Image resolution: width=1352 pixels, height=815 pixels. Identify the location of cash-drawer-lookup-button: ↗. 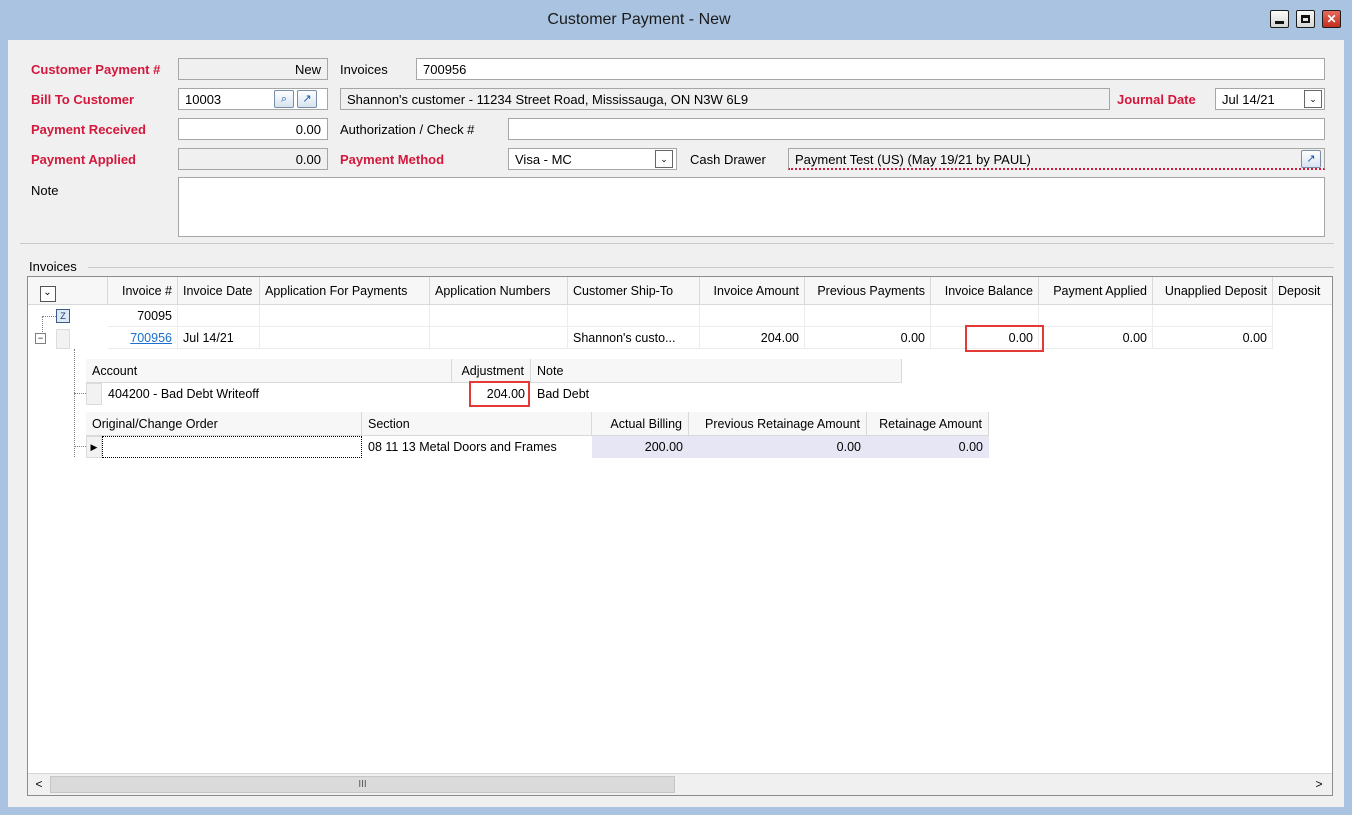
(1311, 159).